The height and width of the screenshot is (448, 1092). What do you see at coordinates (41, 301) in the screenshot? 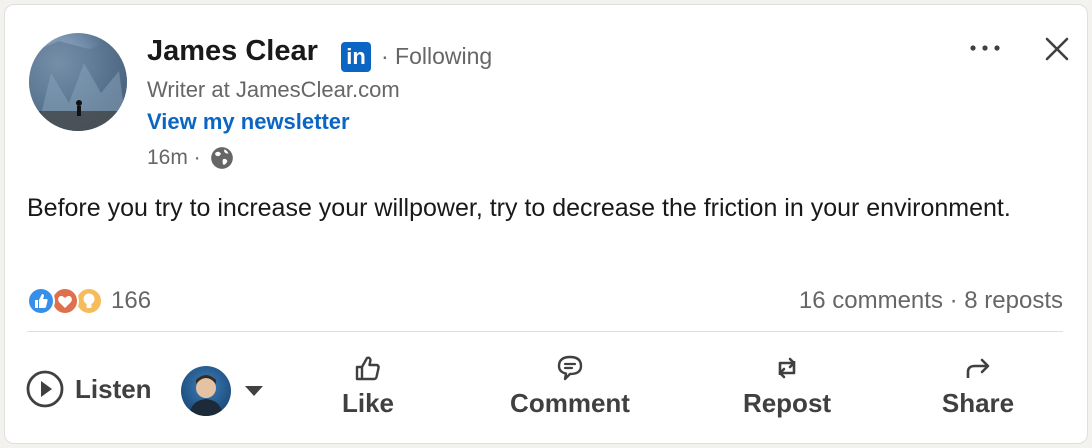
I see `like-icon` at bounding box center [41, 301].